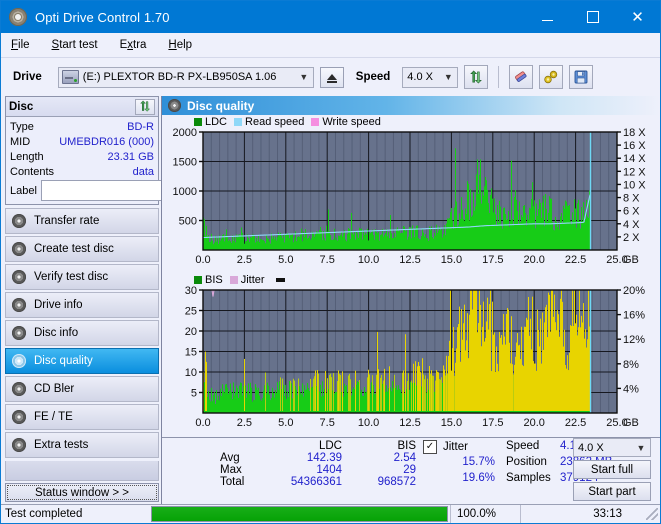 This screenshot has height=524, width=661. What do you see at coordinates (476, 77) in the screenshot?
I see `refresh-button` at bounding box center [476, 77].